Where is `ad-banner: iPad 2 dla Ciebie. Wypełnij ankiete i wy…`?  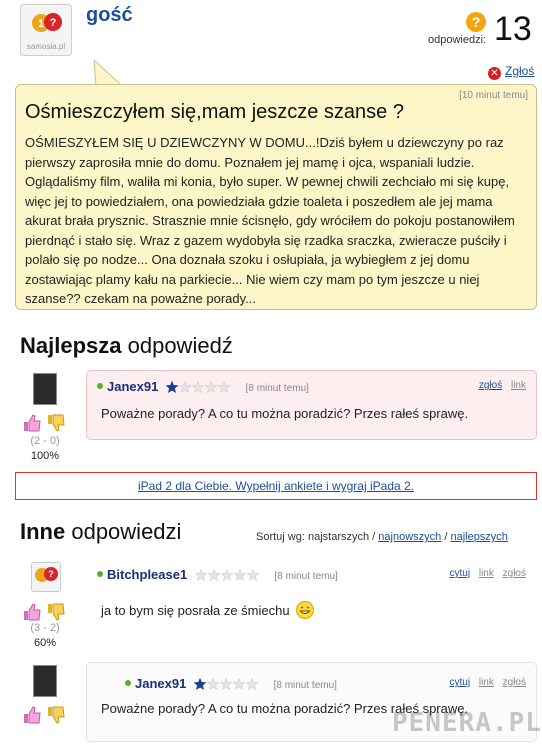 ad-banner: iPad 2 dla Ciebie. Wypełnij ankiete i wy… is located at coordinates (276, 486).